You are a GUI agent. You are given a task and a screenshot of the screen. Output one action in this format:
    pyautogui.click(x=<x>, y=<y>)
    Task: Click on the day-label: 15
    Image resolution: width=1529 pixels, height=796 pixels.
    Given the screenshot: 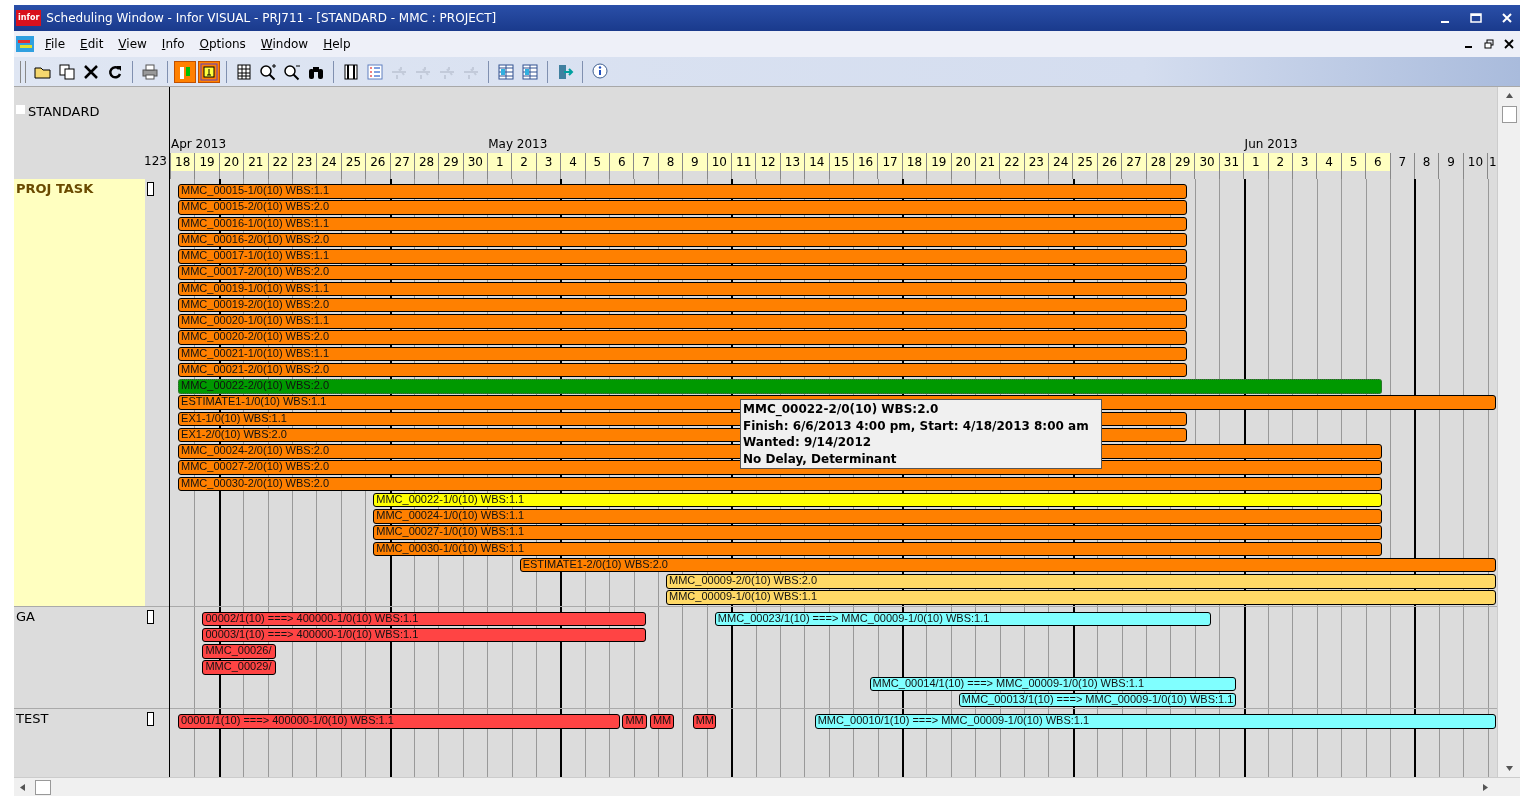 What is the action you would take?
    pyautogui.click(x=840, y=162)
    